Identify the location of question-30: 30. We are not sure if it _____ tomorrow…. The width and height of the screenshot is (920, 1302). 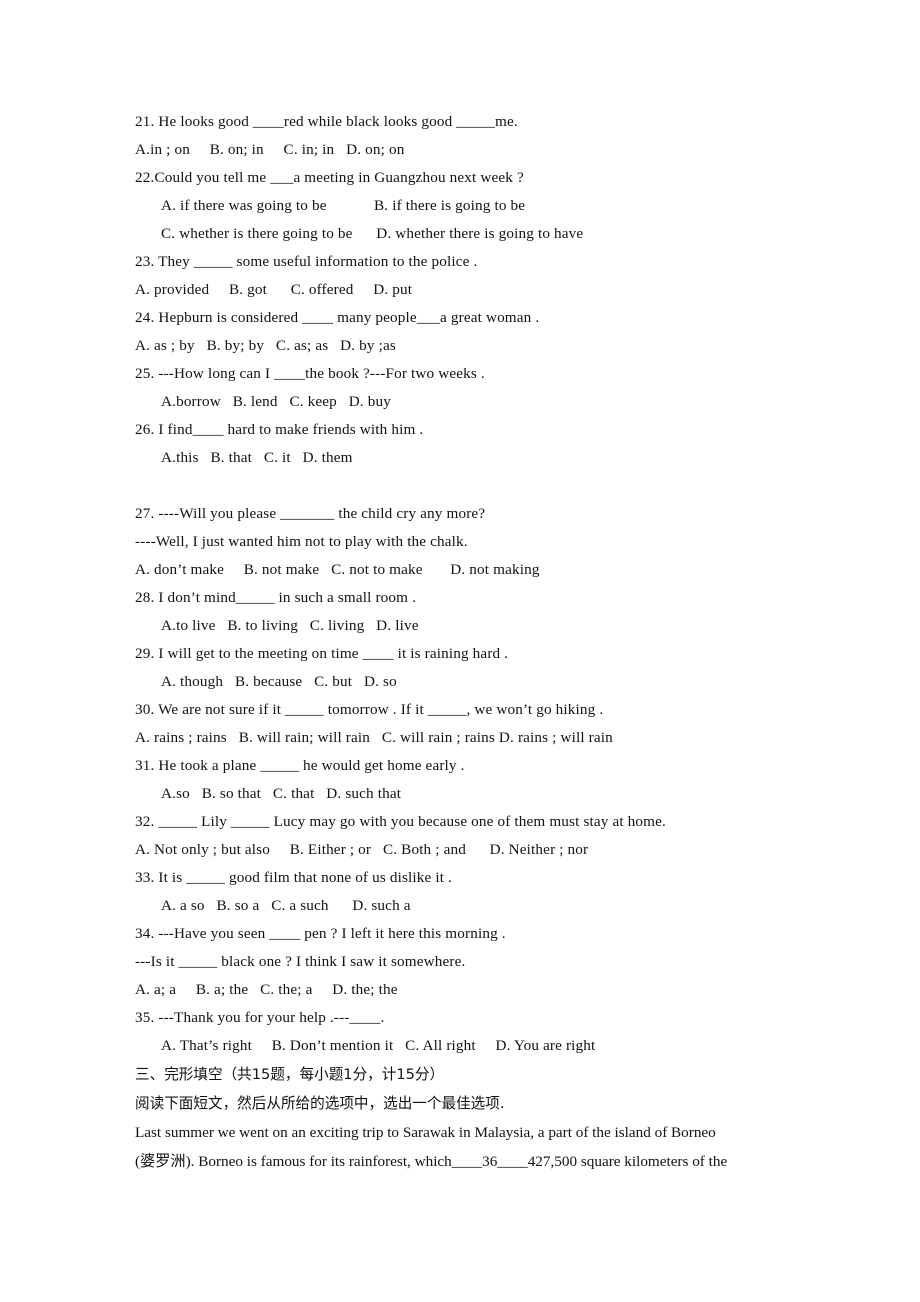
(461, 724).